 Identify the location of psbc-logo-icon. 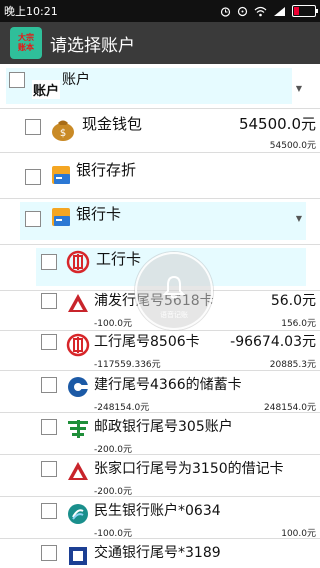
(78, 429).